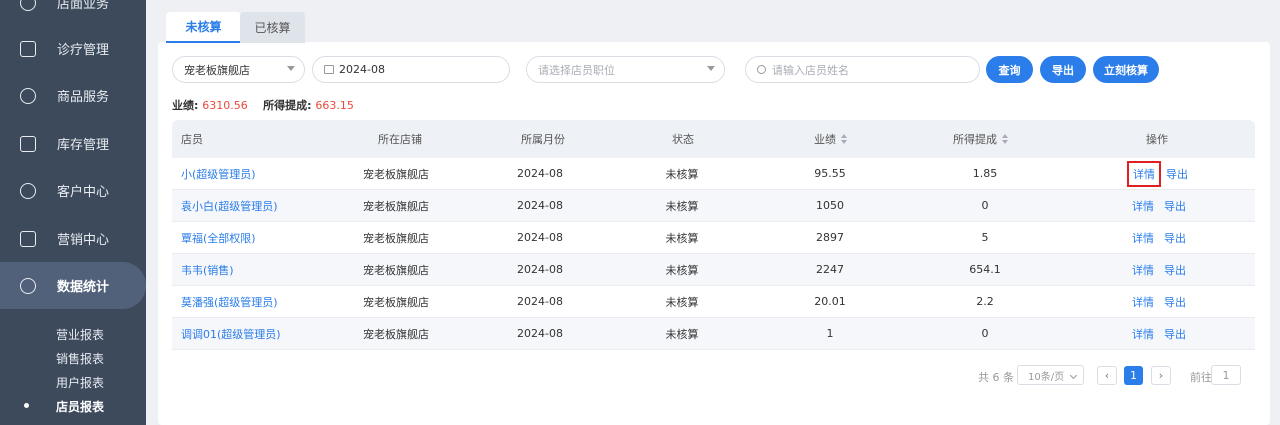 The height and width of the screenshot is (425, 1280). I want to click on col-ops: 操作, so click(1157, 139).